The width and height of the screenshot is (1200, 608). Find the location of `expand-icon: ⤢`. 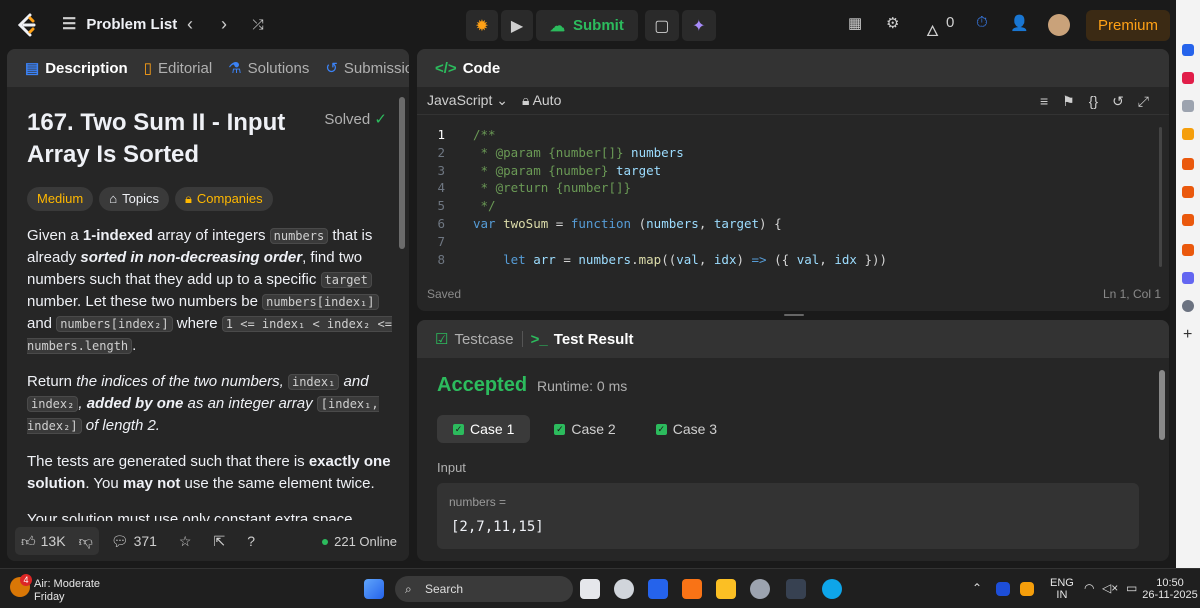

expand-icon: ⤢ is located at coordinates (1143, 101).